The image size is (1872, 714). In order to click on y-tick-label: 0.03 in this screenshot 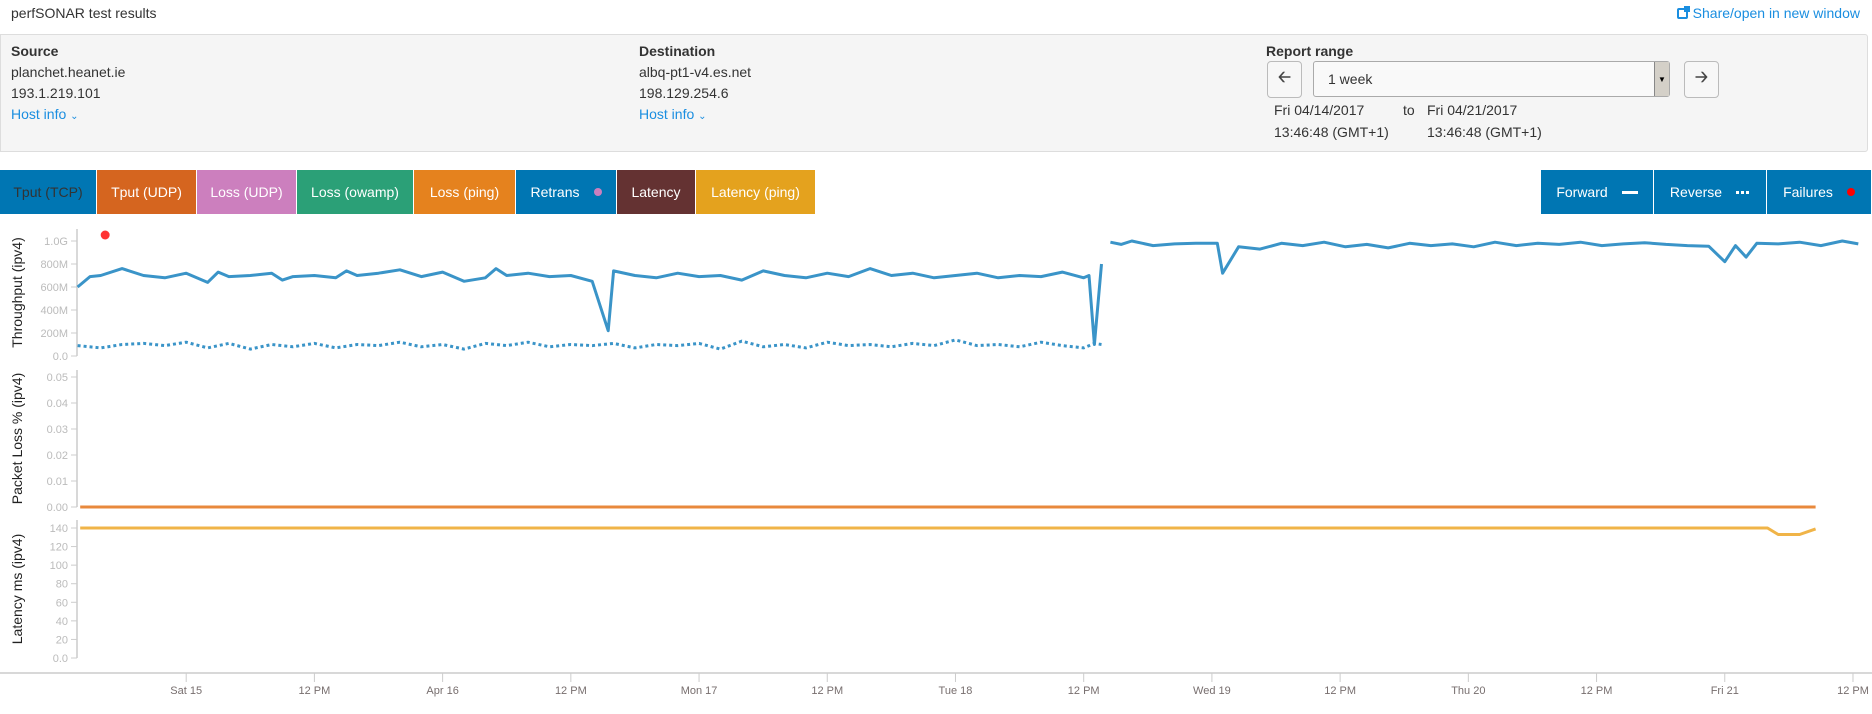, I will do `click(57, 430)`.